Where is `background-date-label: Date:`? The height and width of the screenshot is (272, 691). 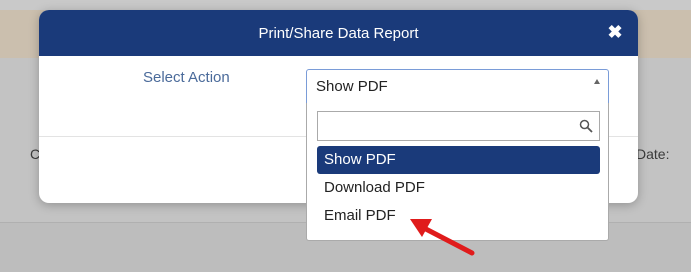 background-date-label: Date: is located at coordinates (653, 154).